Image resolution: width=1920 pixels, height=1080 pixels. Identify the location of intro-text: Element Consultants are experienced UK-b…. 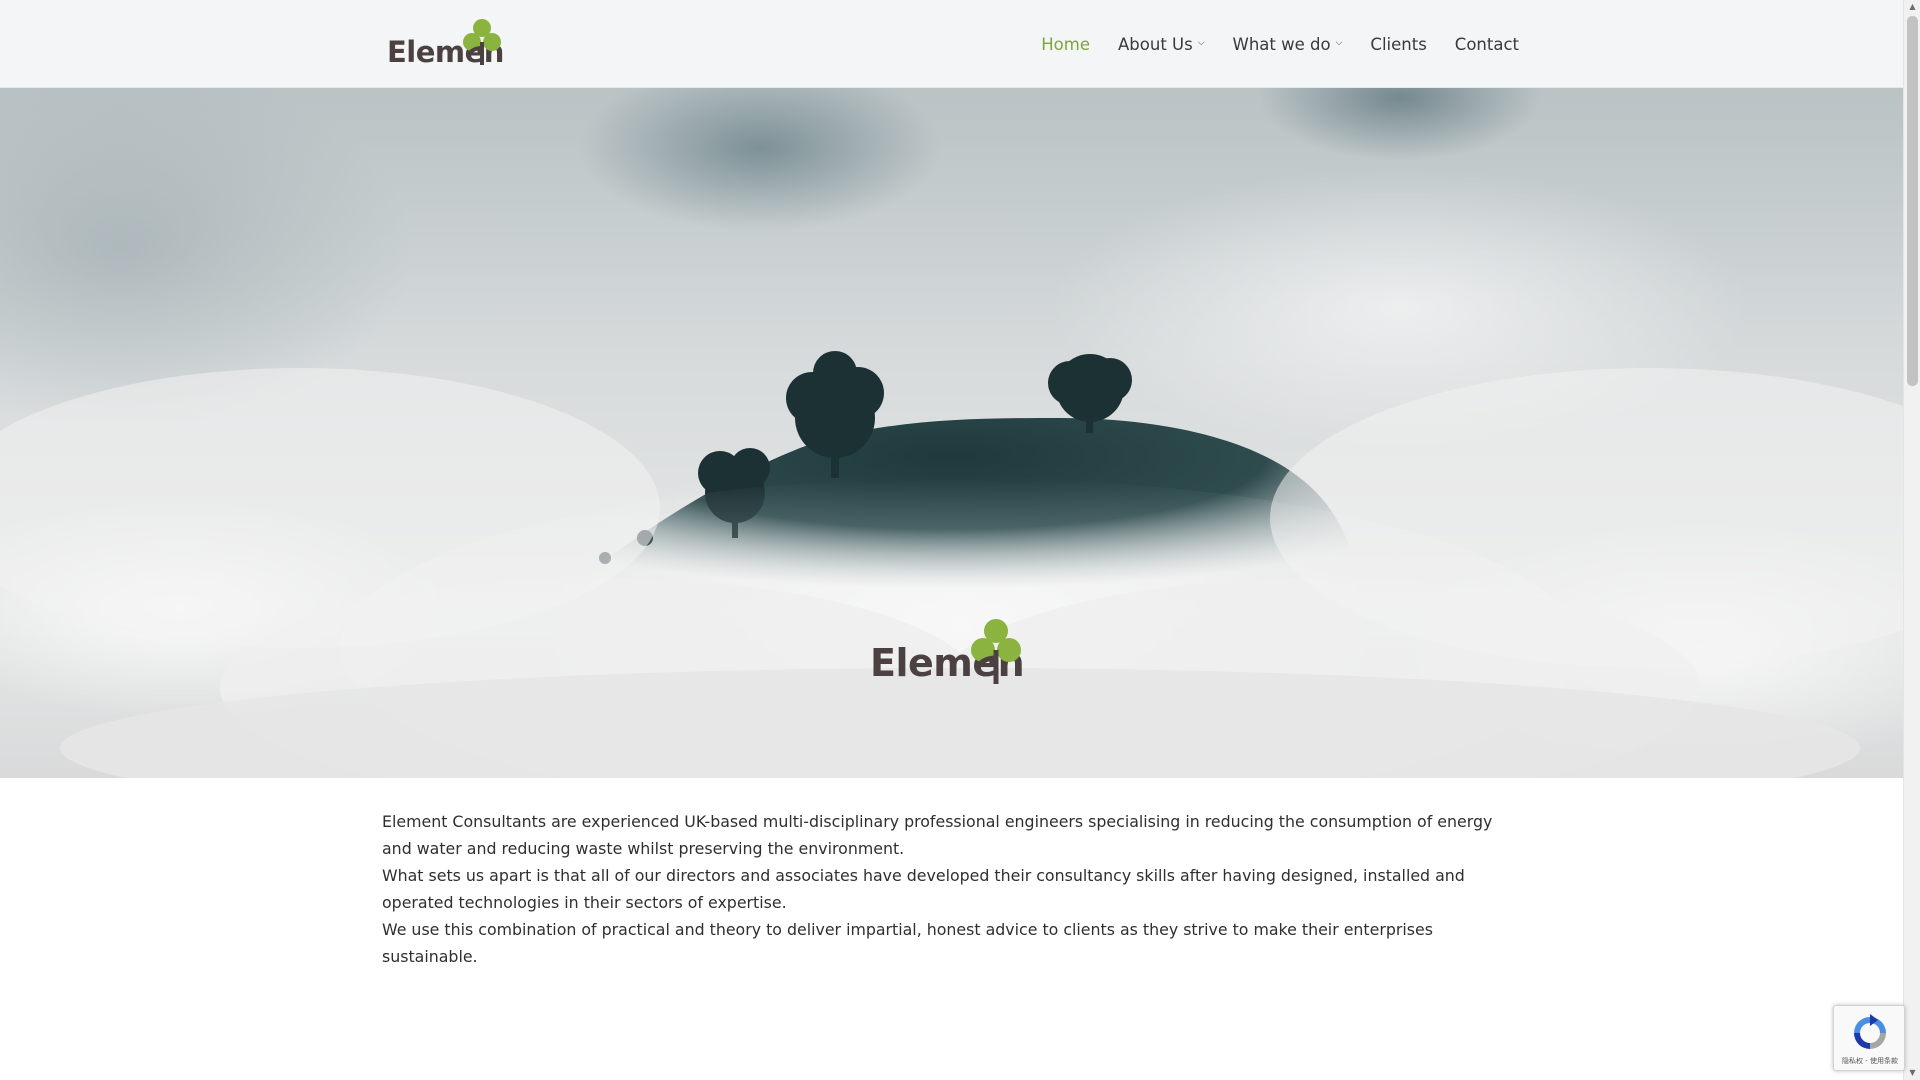
(952, 889).